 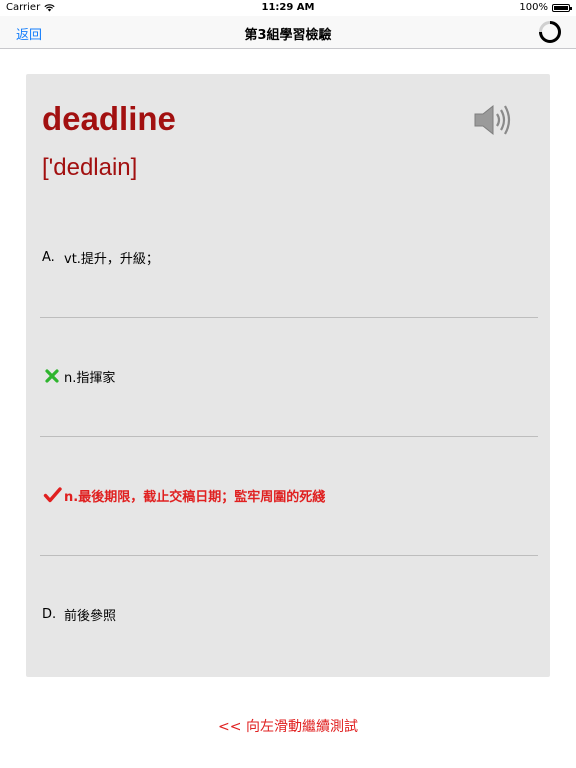 I want to click on option-text: n.最後期限，截止交稿日期；監牢周圍的死綫, so click(x=195, y=497).